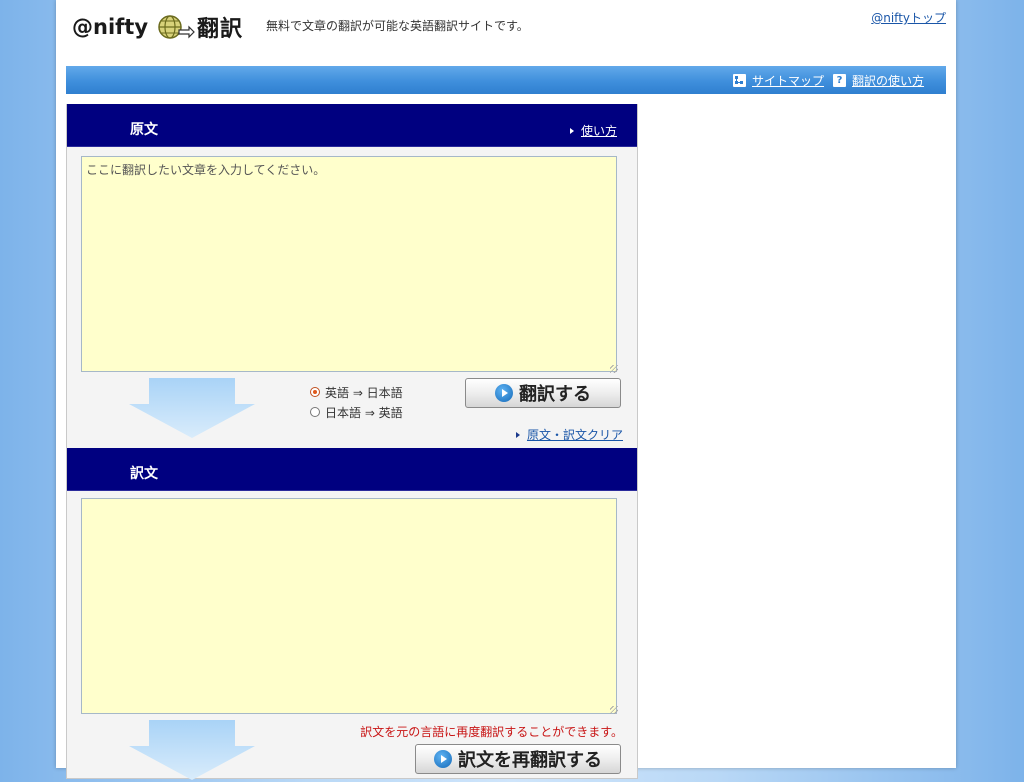  I want to click on question-icon: ?, so click(839, 80).